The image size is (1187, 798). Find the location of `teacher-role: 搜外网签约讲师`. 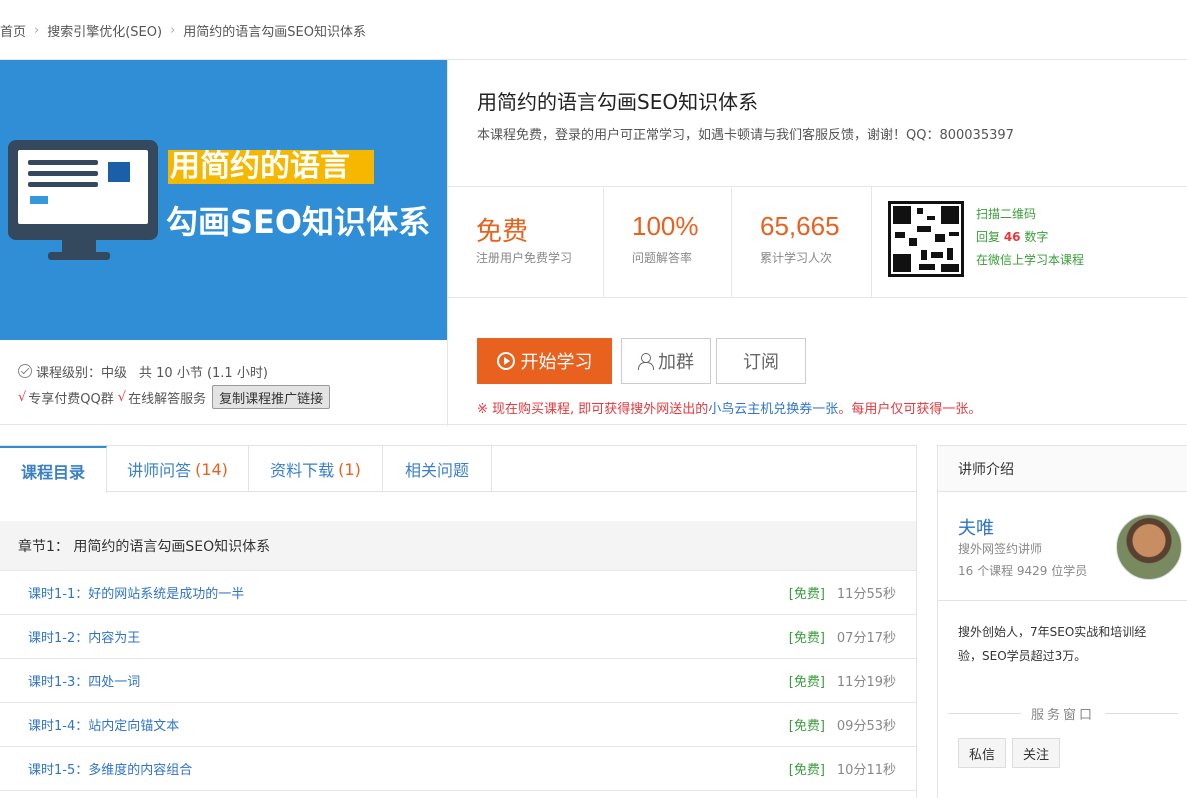

teacher-role: 搜外网签约讲师 is located at coordinates (1000, 549).